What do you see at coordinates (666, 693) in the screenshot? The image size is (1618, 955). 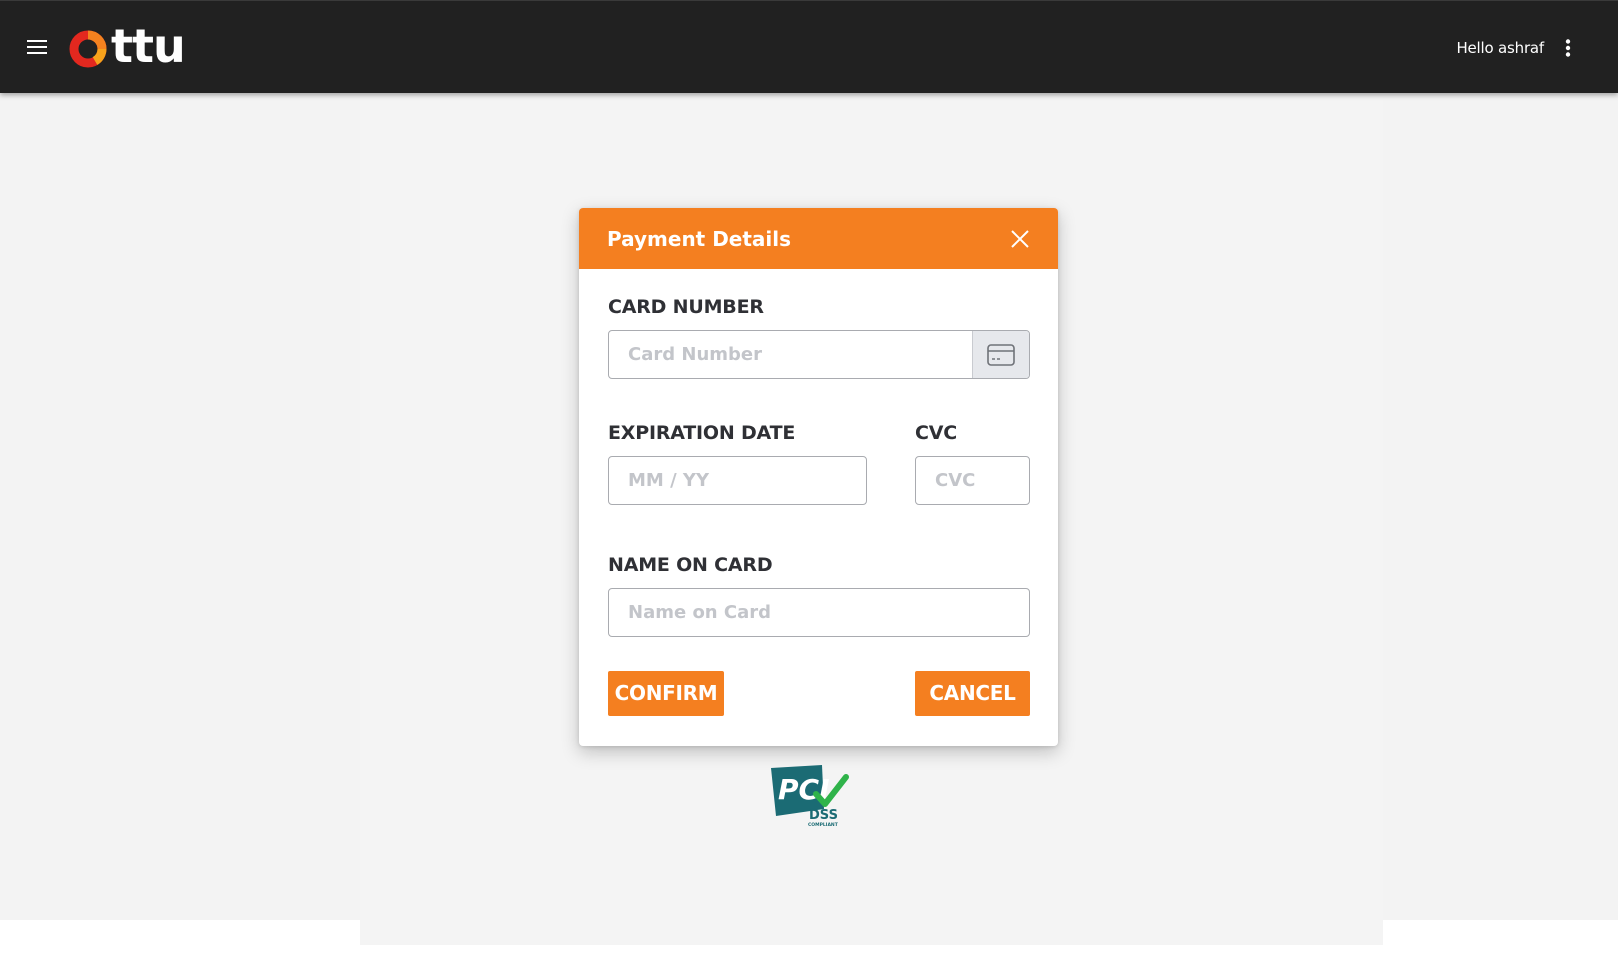 I see `confirm-button: CONFIRM` at bounding box center [666, 693].